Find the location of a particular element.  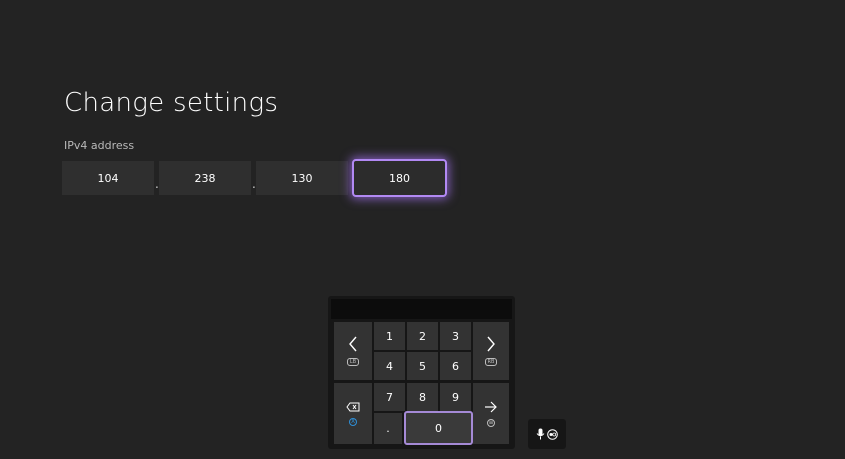

key-3: 3 is located at coordinates (455, 336).